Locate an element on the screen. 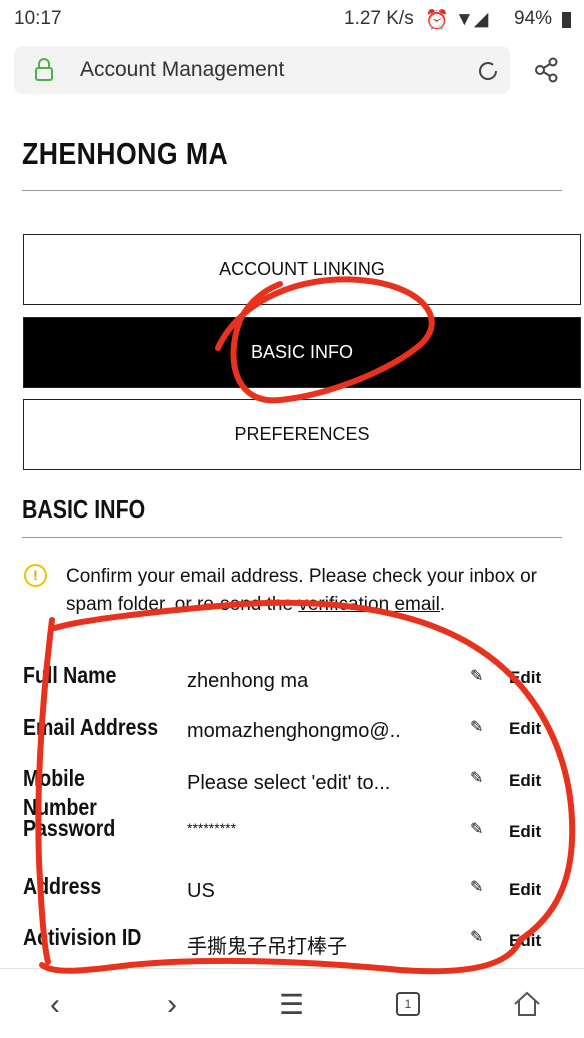  tab-preferences: PREFERENCES is located at coordinates (302, 434).